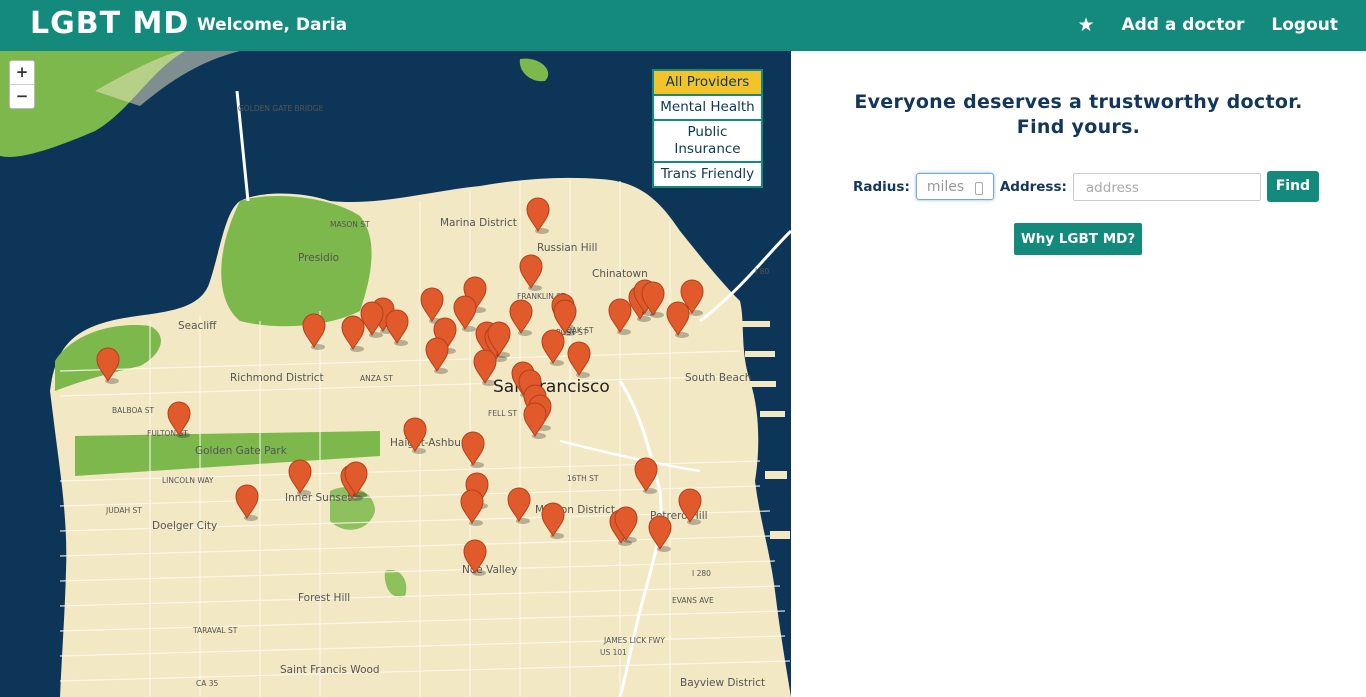  I want to click on zoom-out-button: −, so click(22, 96).